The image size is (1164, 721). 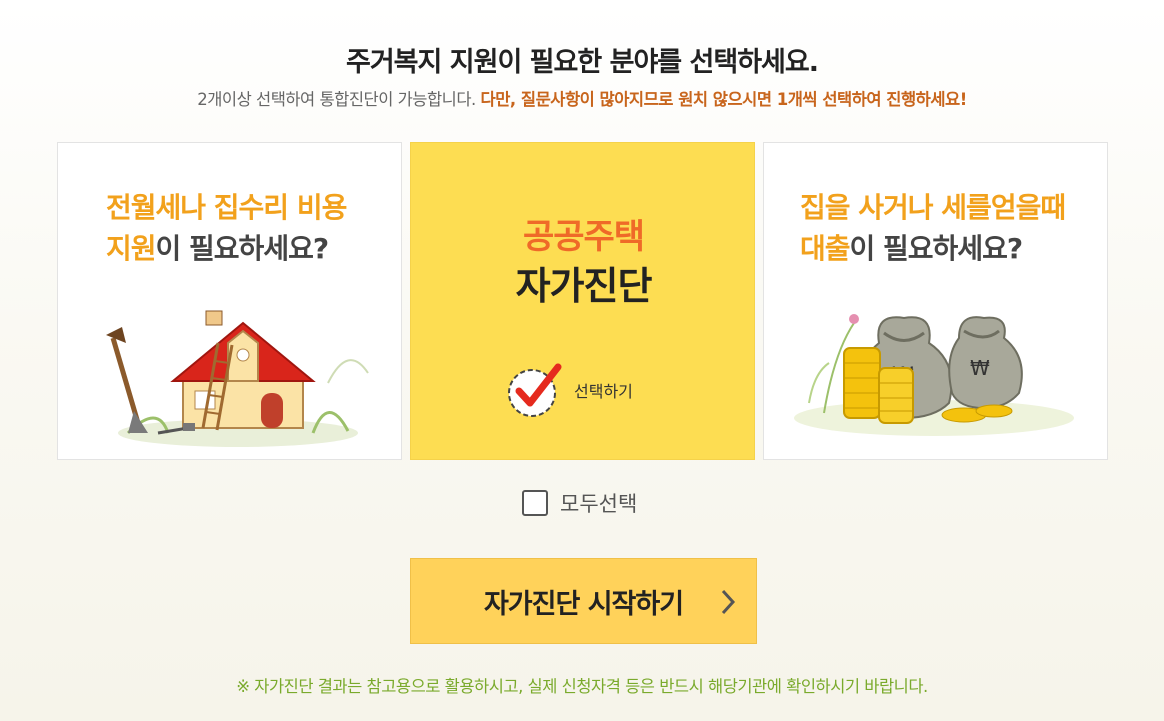 What do you see at coordinates (535, 390) in the screenshot?
I see `check-icon` at bounding box center [535, 390].